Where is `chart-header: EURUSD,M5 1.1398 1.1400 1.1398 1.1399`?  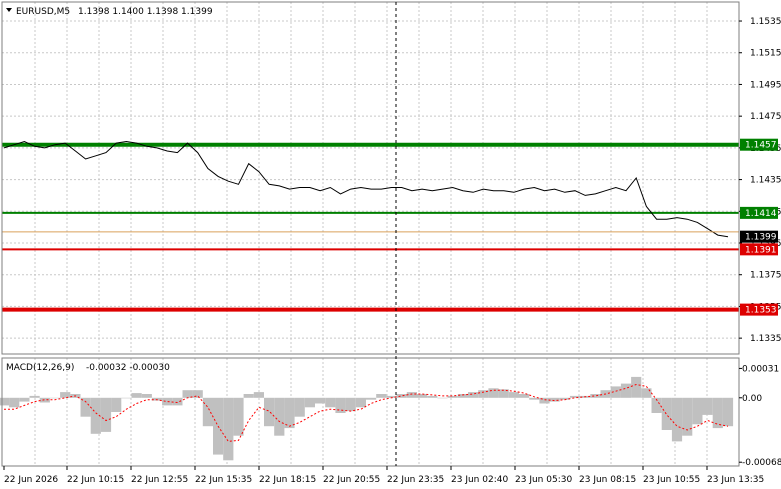 chart-header: EURUSD,M5 1.1398 1.1400 1.1398 1.1399 is located at coordinates (109, 12).